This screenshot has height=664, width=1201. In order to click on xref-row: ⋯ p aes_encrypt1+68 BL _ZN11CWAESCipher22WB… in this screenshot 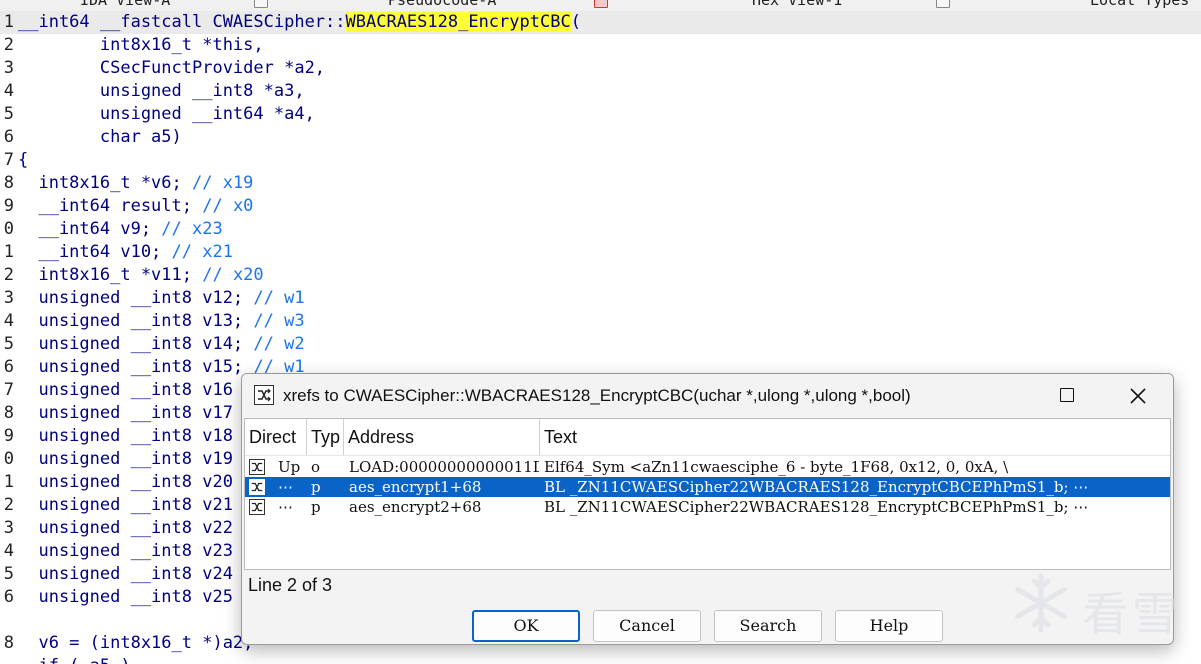, I will do `click(707, 487)`.